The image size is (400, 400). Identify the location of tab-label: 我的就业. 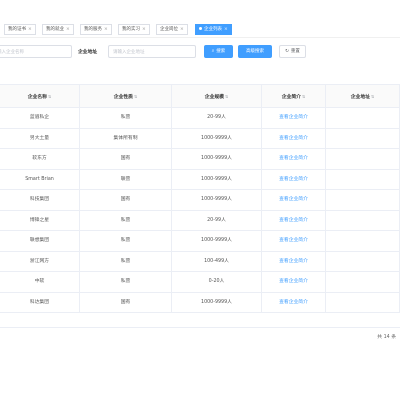
(55, 29).